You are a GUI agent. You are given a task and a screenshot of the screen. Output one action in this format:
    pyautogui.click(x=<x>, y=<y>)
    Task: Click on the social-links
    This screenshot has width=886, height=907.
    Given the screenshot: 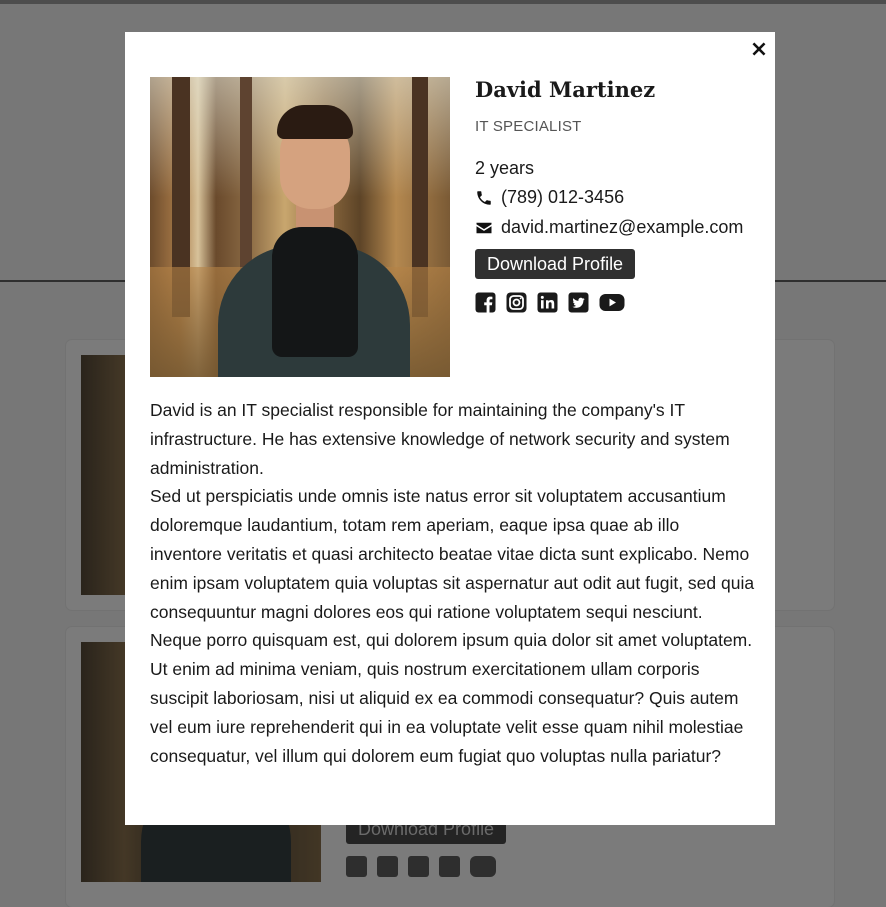 What is the action you would take?
    pyautogui.click(x=550, y=302)
    